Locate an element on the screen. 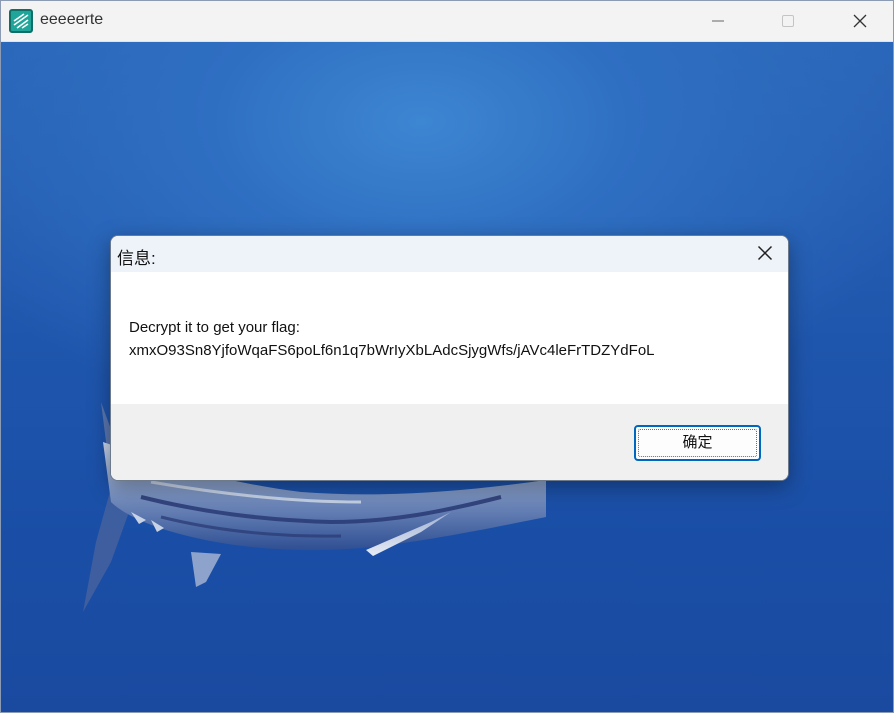 The height and width of the screenshot is (713, 894). maximize-button is located at coordinates (788, 21).